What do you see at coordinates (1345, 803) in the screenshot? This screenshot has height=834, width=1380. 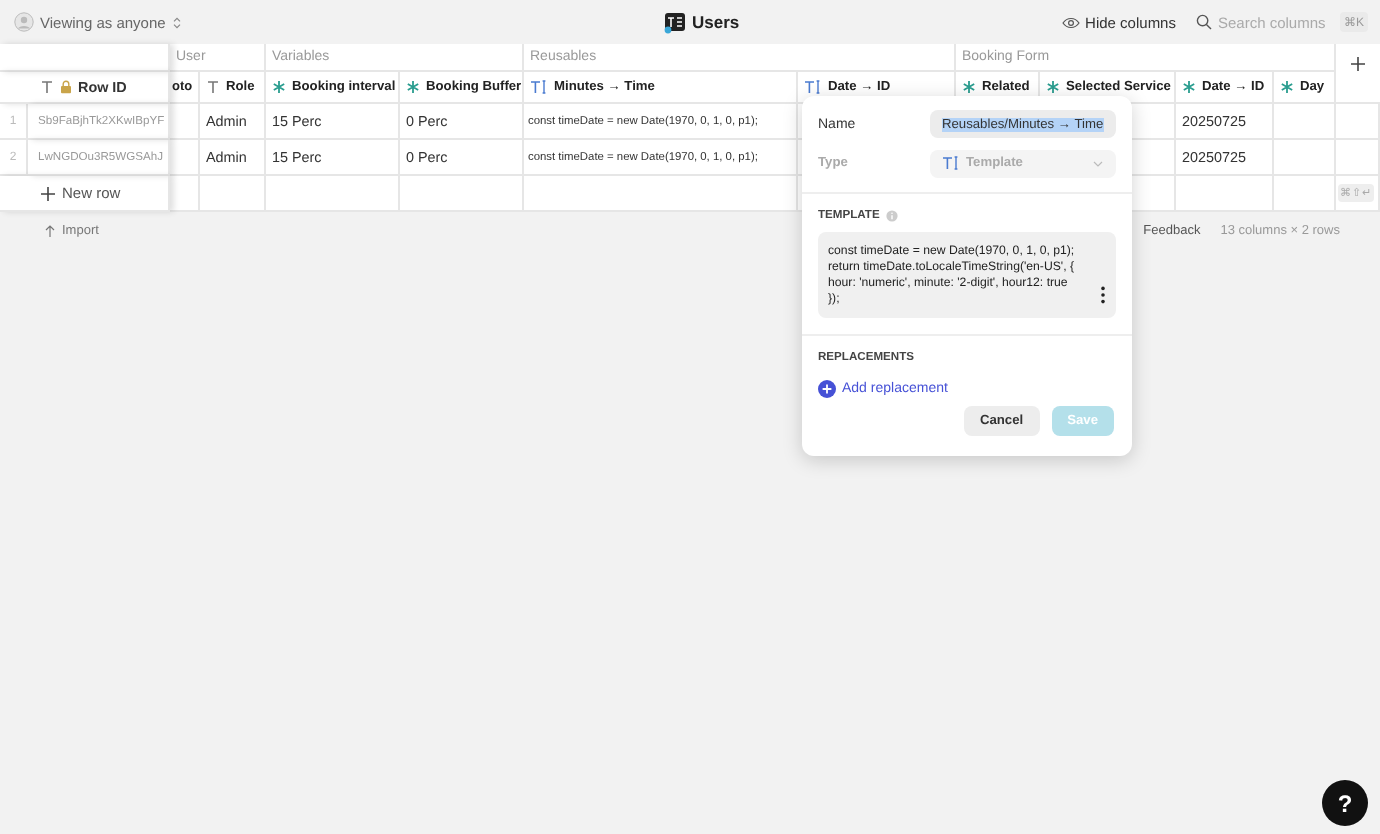 I see `help-button: ?` at bounding box center [1345, 803].